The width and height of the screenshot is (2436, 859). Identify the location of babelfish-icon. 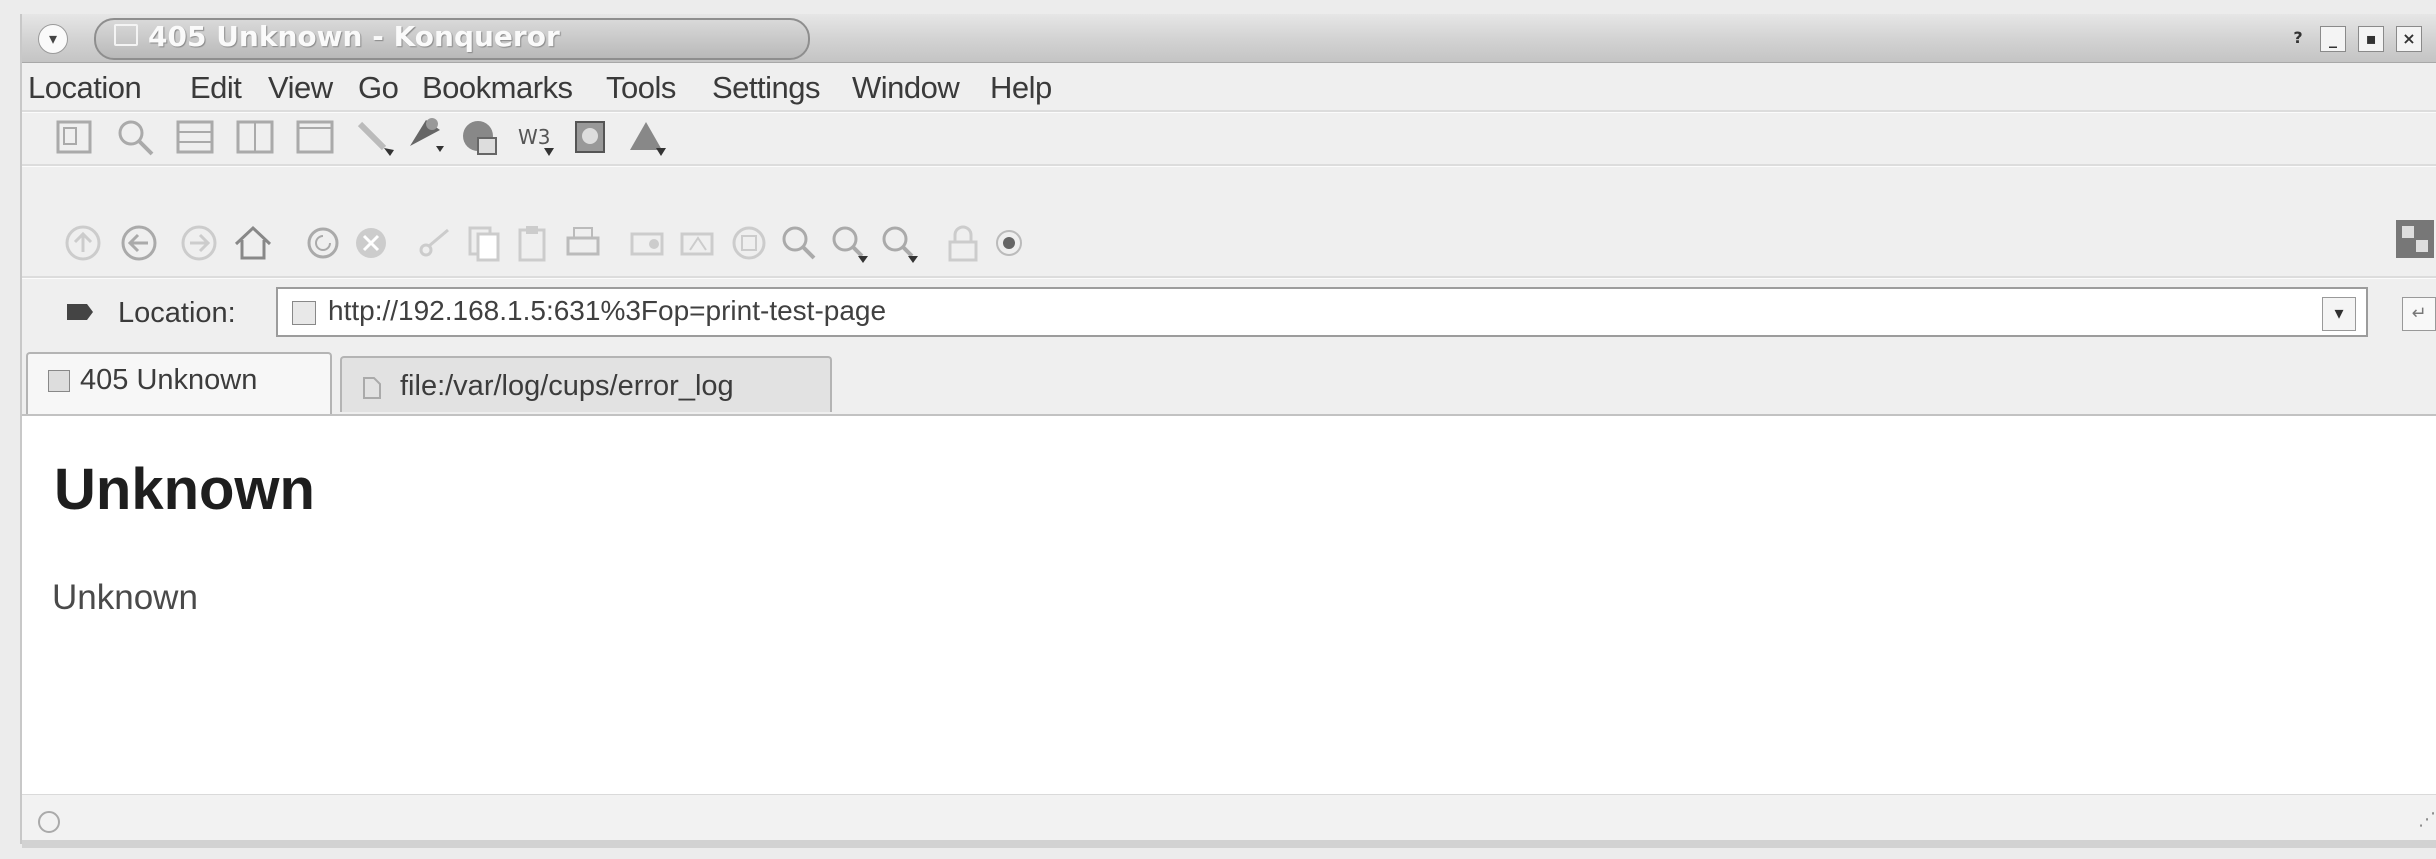
(591, 137).